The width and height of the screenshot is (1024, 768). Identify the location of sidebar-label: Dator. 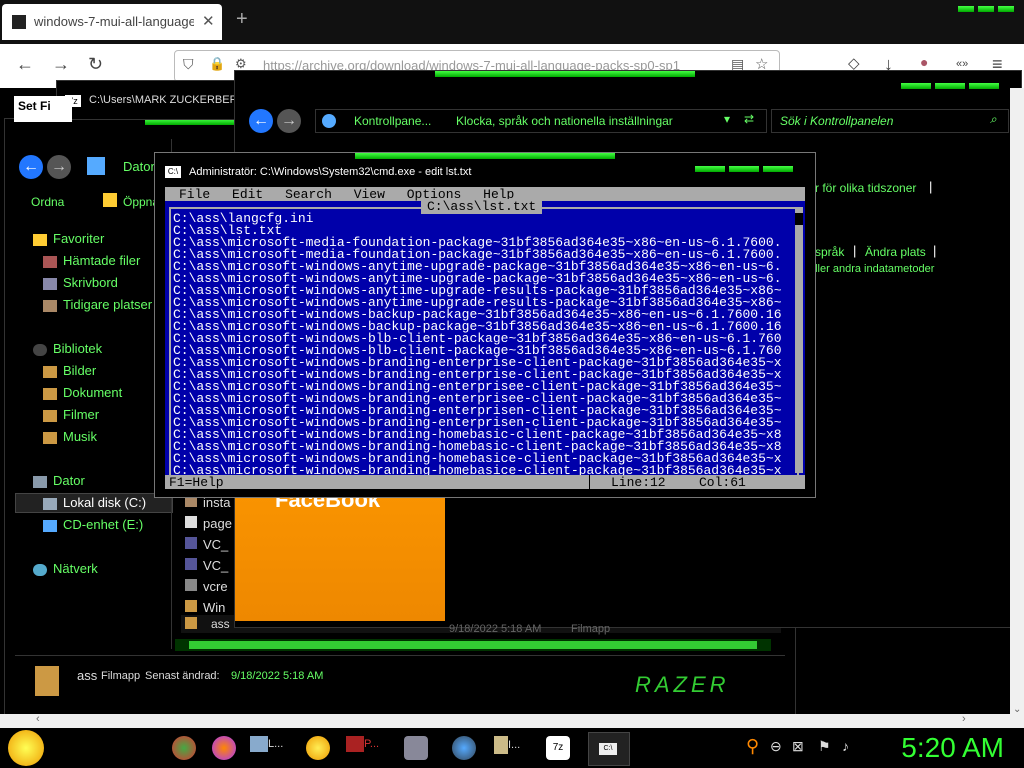
(69, 480).